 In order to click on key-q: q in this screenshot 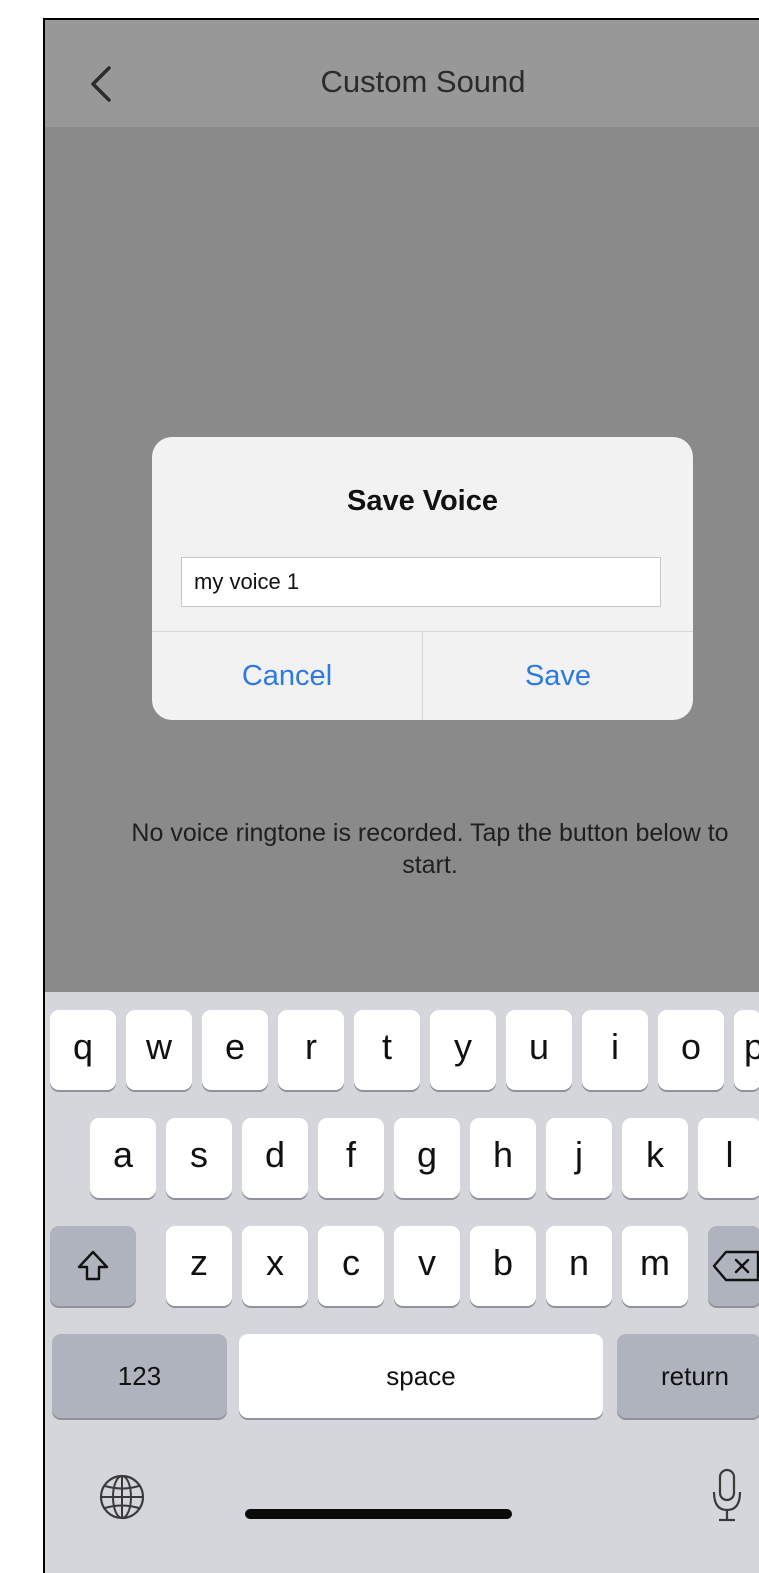, I will do `click(83, 1050)`.